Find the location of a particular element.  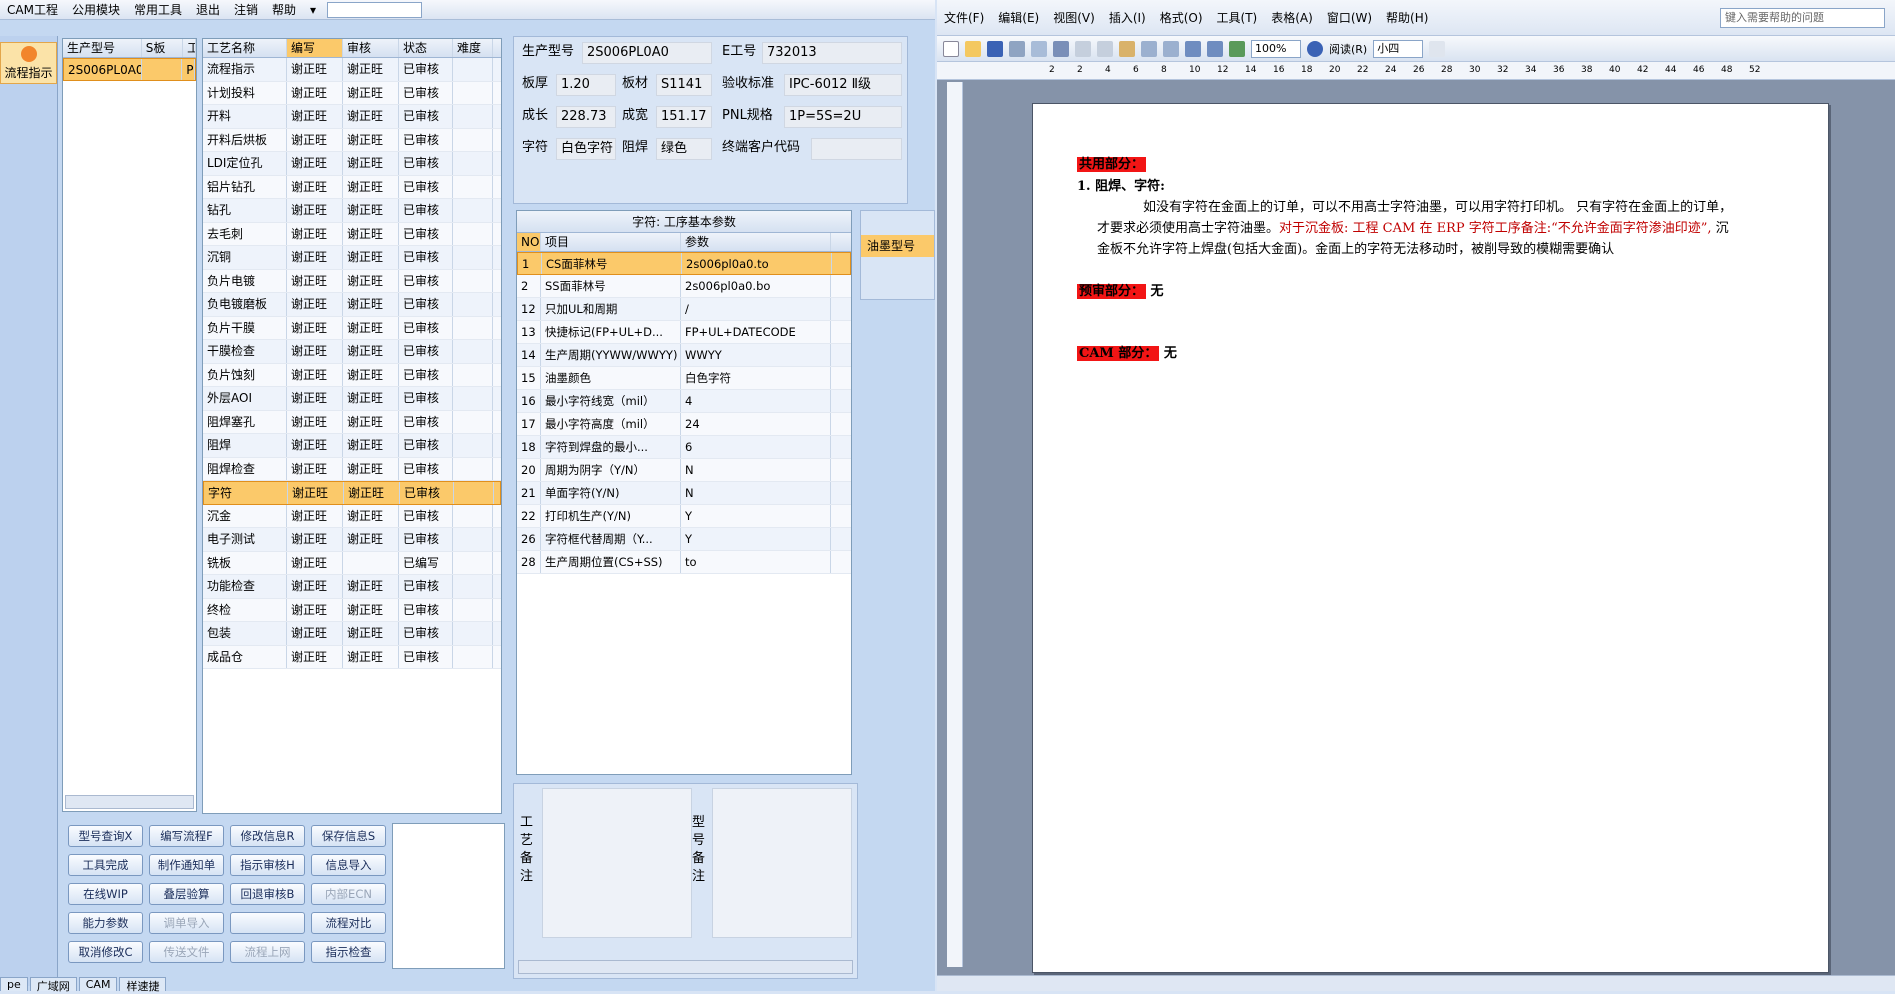

action-button: 能力参数 is located at coordinates (105, 923).